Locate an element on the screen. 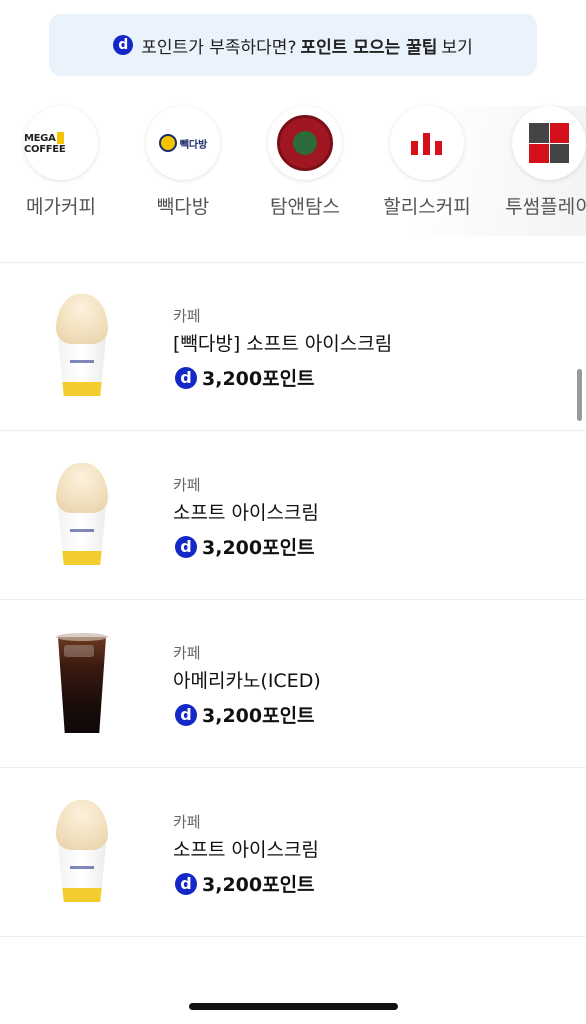 This screenshot has height=1024, width=586. brand-item-mega-coffee: MEGACOFFEE 메가커피 is located at coordinates (61, 162).